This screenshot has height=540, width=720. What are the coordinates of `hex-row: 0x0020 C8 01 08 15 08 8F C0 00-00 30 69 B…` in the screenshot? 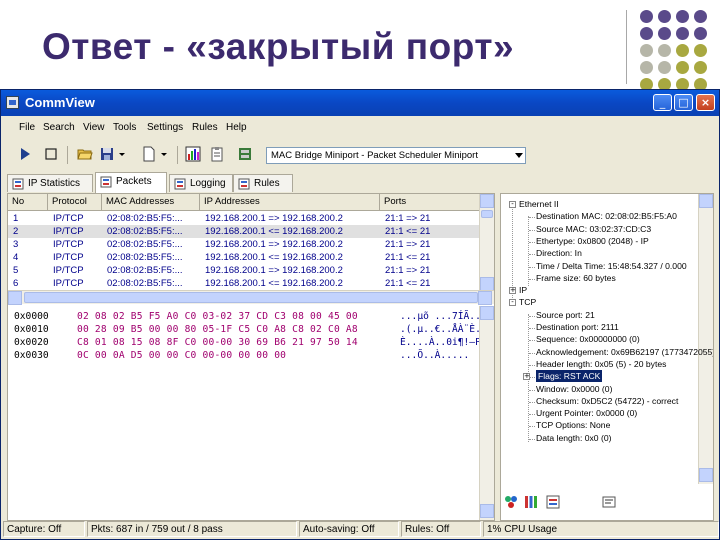 It's located at (250, 342).